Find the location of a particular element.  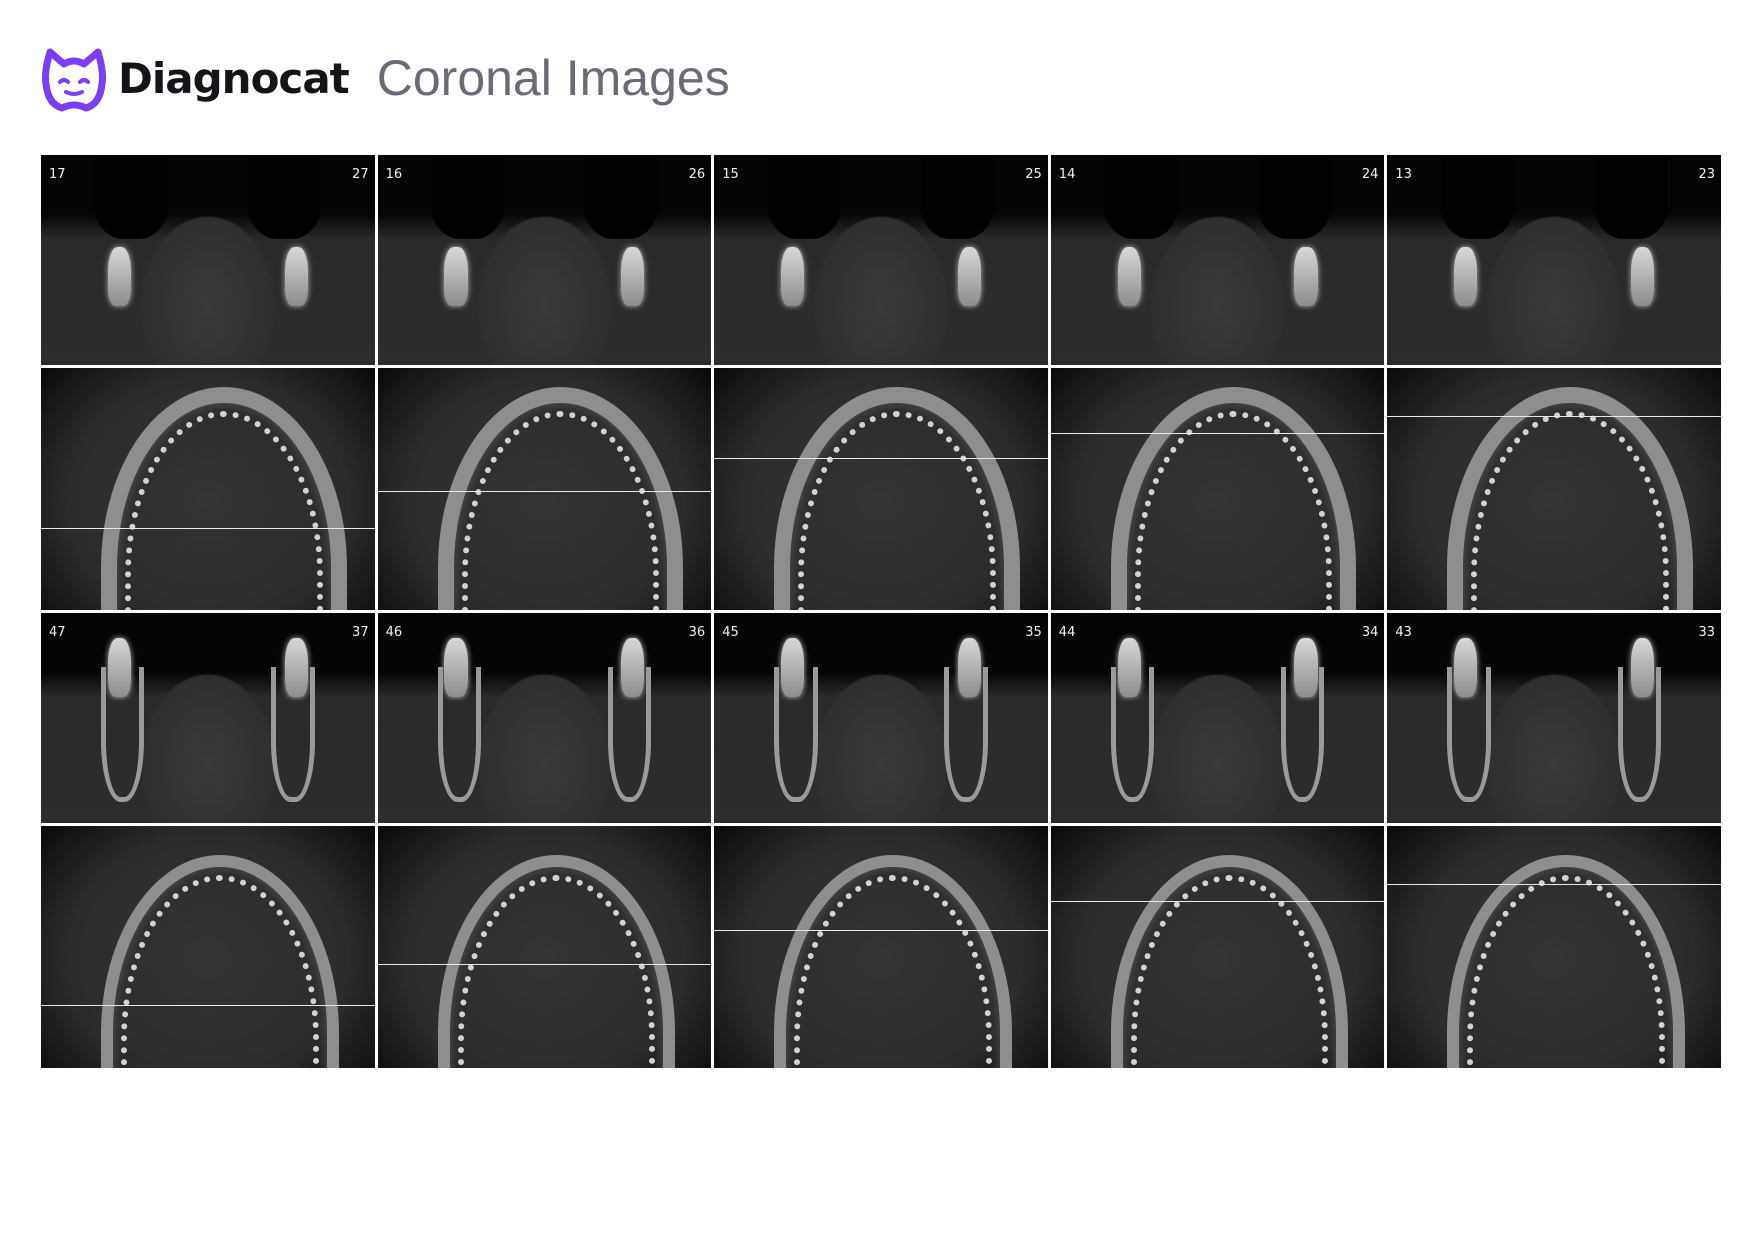

coronal-slice-upper: 13 23 is located at coordinates (1554, 260).